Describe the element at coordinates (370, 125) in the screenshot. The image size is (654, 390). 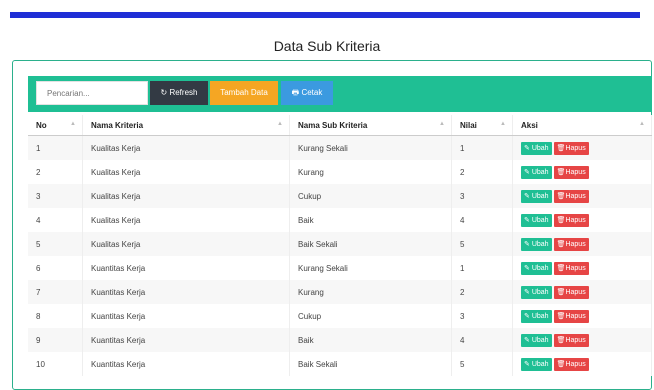
I see `header-nama-sub-kriteria: Nama Sub Kriteria ▲` at that location.